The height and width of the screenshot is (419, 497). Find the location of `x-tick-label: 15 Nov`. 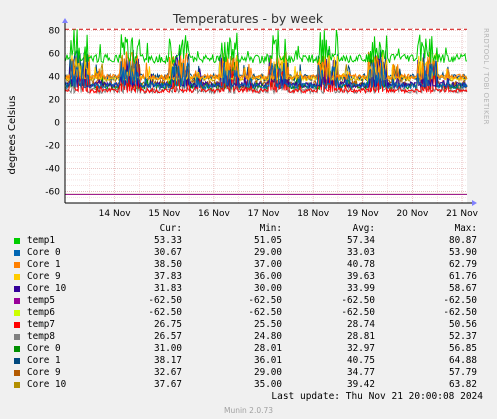

x-tick-label: 15 Nov is located at coordinates (164, 214).